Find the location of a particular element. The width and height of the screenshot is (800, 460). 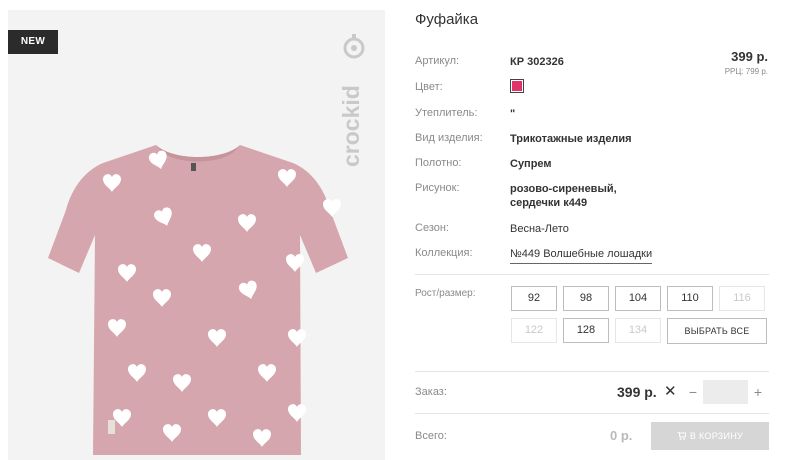

attr-label: Рисунок: is located at coordinates (437, 188).